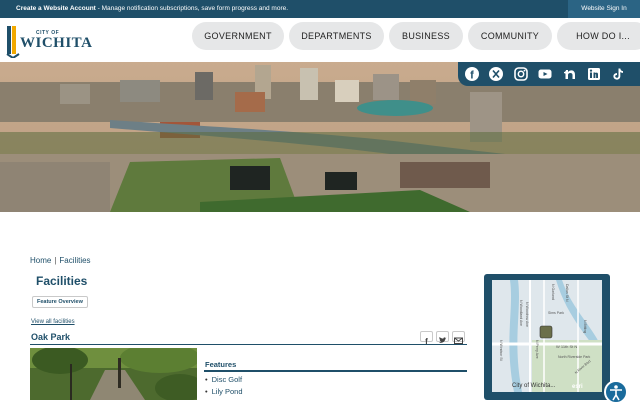  Describe the element at coordinates (426, 338) in the screenshot. I see `share-facebook-button: f` at that location.